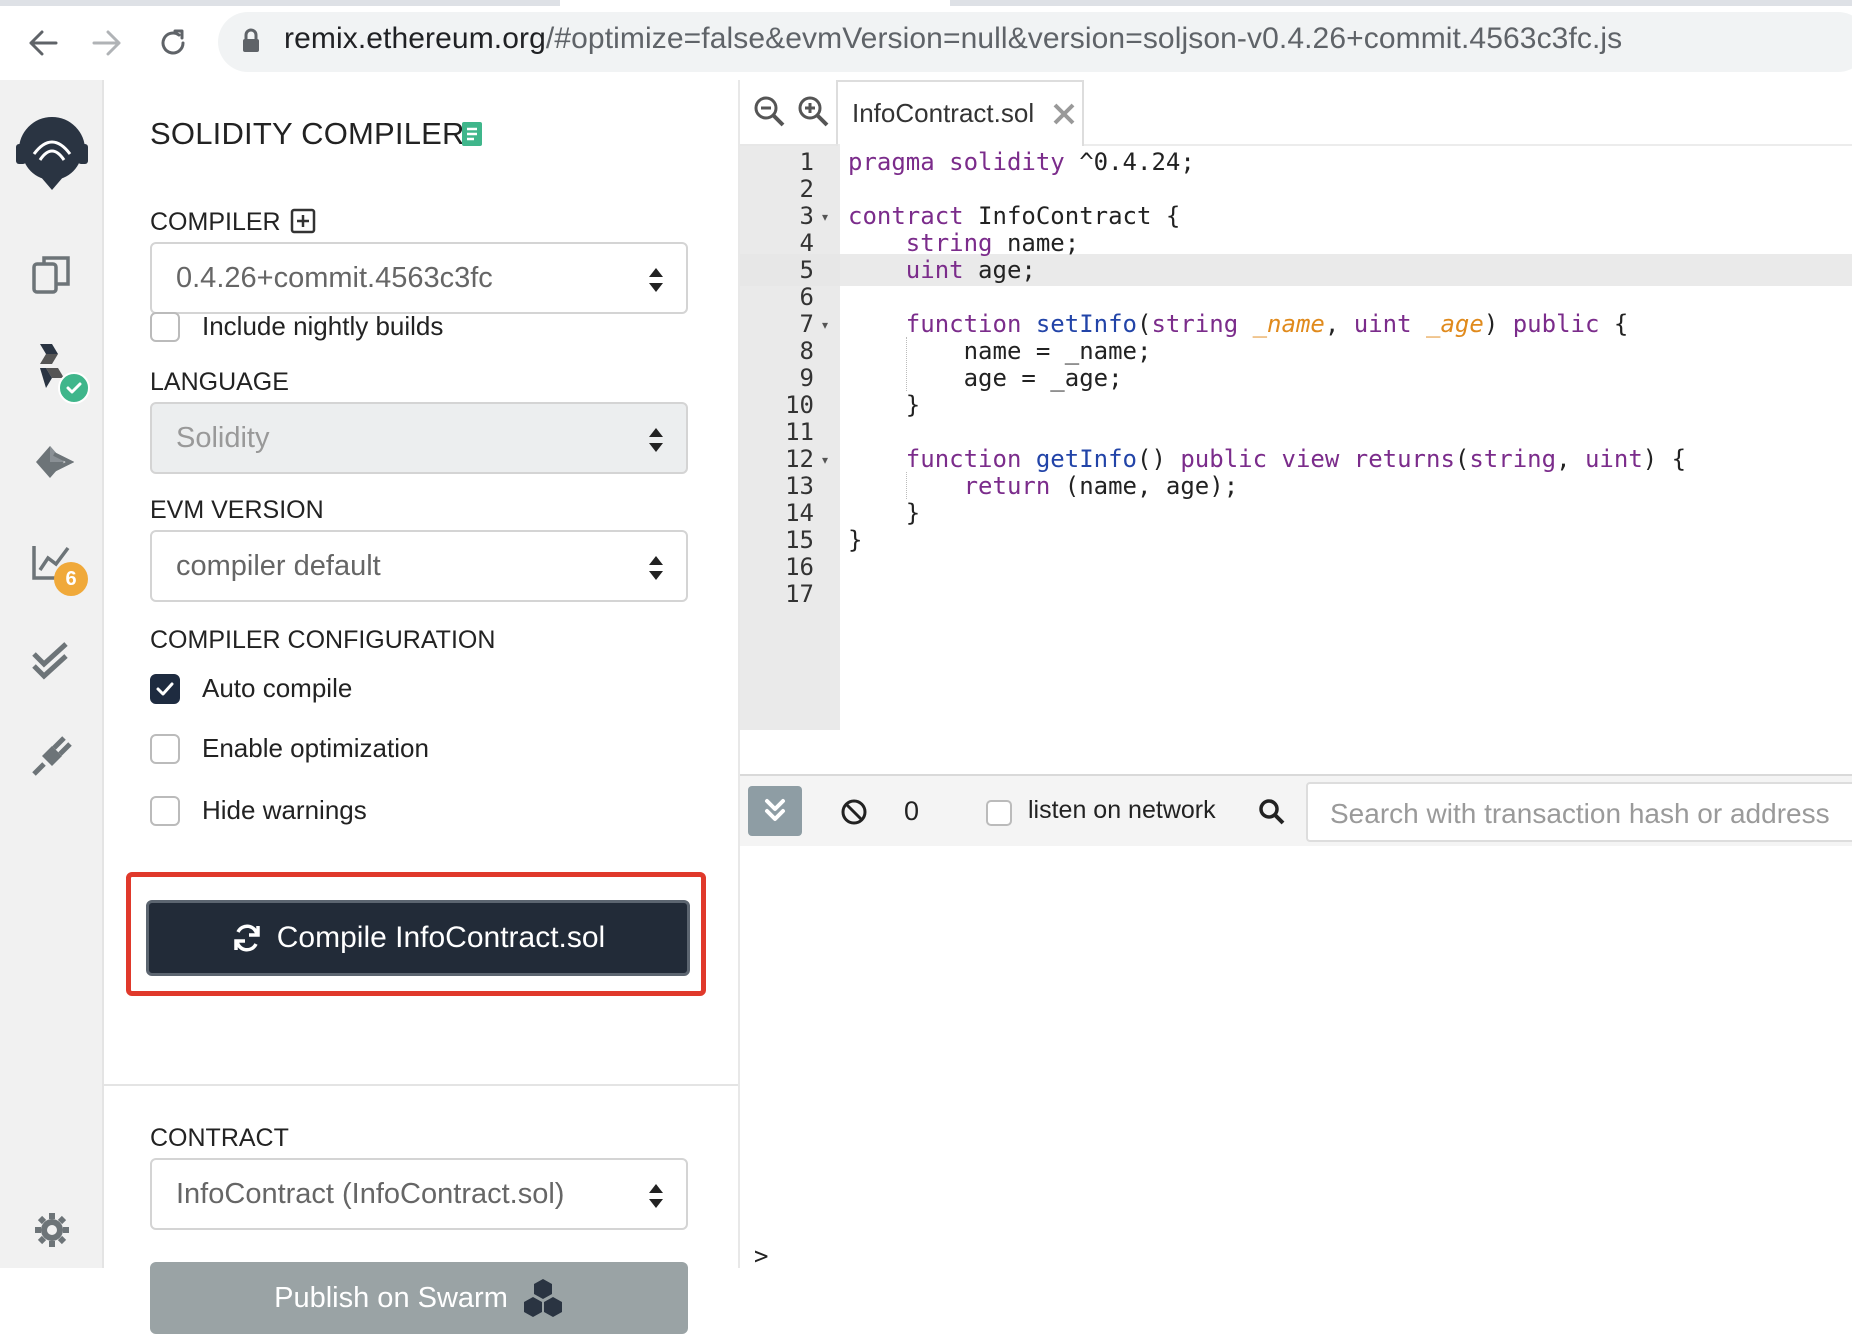  What do you see at coordinates (1579, 812) in the screenshot?
I see `transaction-search-input: Search with transaction hash or address` at bounding box center [1579, 812].